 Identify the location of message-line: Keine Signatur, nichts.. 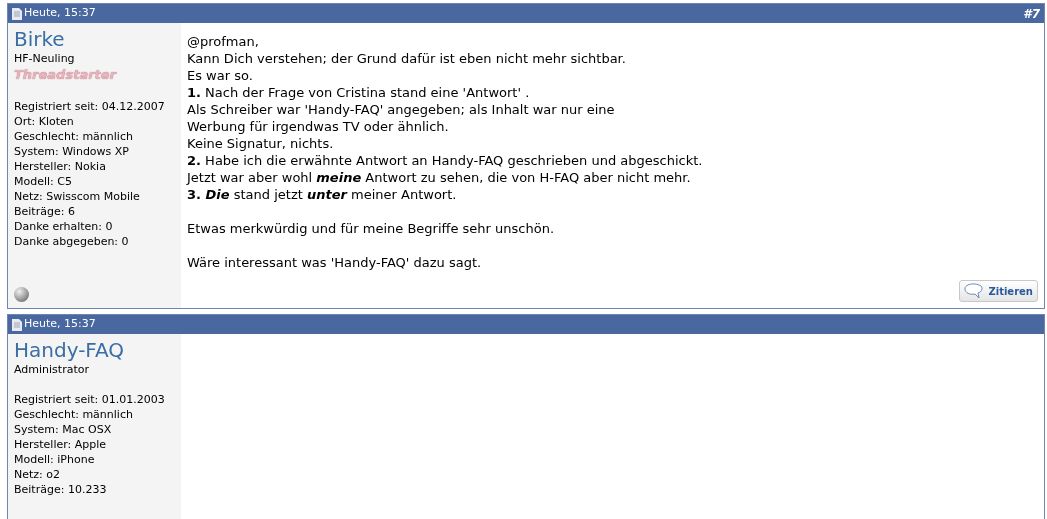
(261, 143).